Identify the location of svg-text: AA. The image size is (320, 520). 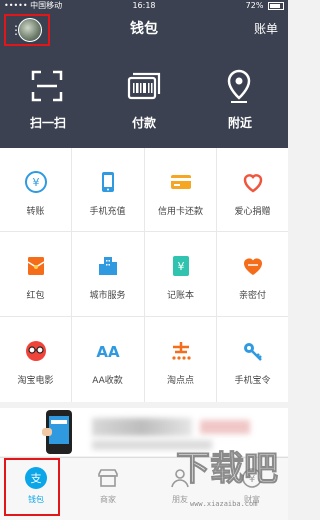
(108, 352).